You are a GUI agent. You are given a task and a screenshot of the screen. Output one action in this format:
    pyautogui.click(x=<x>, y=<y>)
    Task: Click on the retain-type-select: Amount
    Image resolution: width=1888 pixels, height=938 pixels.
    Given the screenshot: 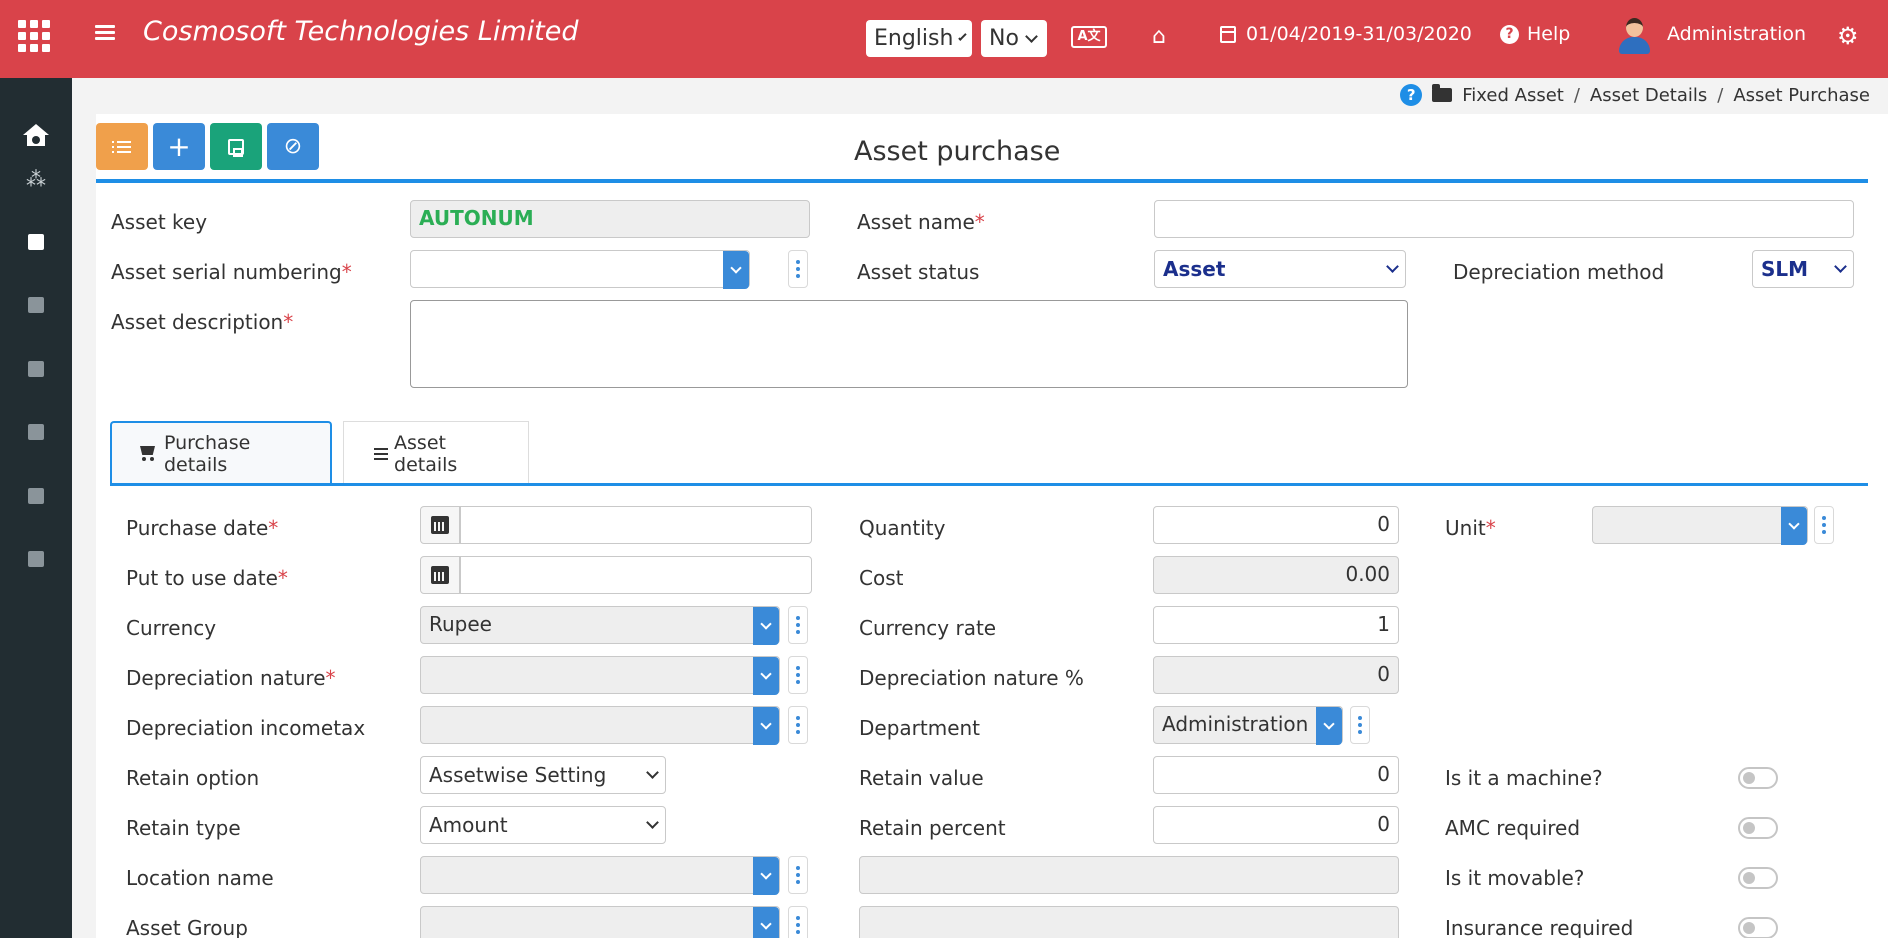 What is the action you would take?
    pyautogui.click(x=543, y=825)
    